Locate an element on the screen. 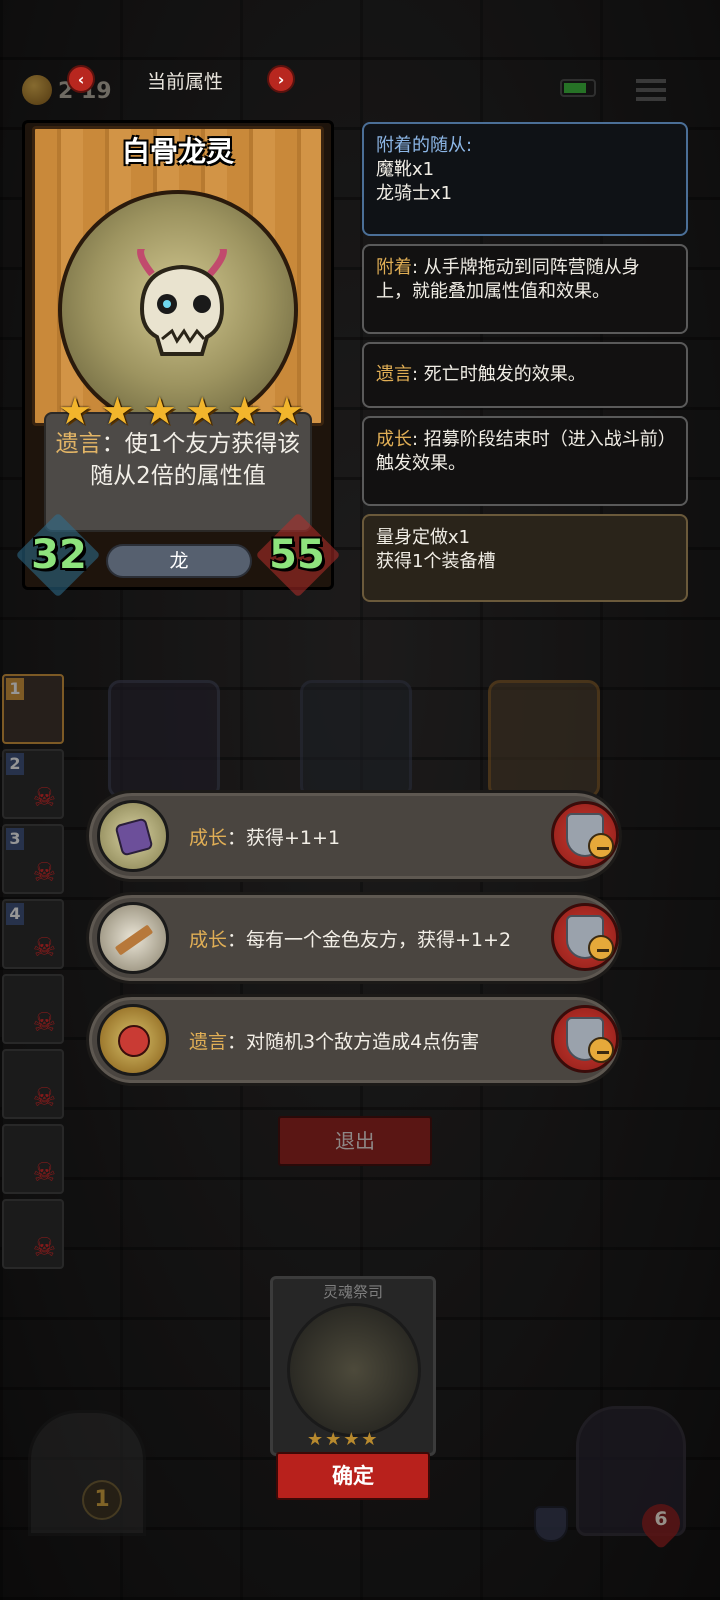 The image size is (720, 1600). battery-icon is located at coordinates (578, 88).